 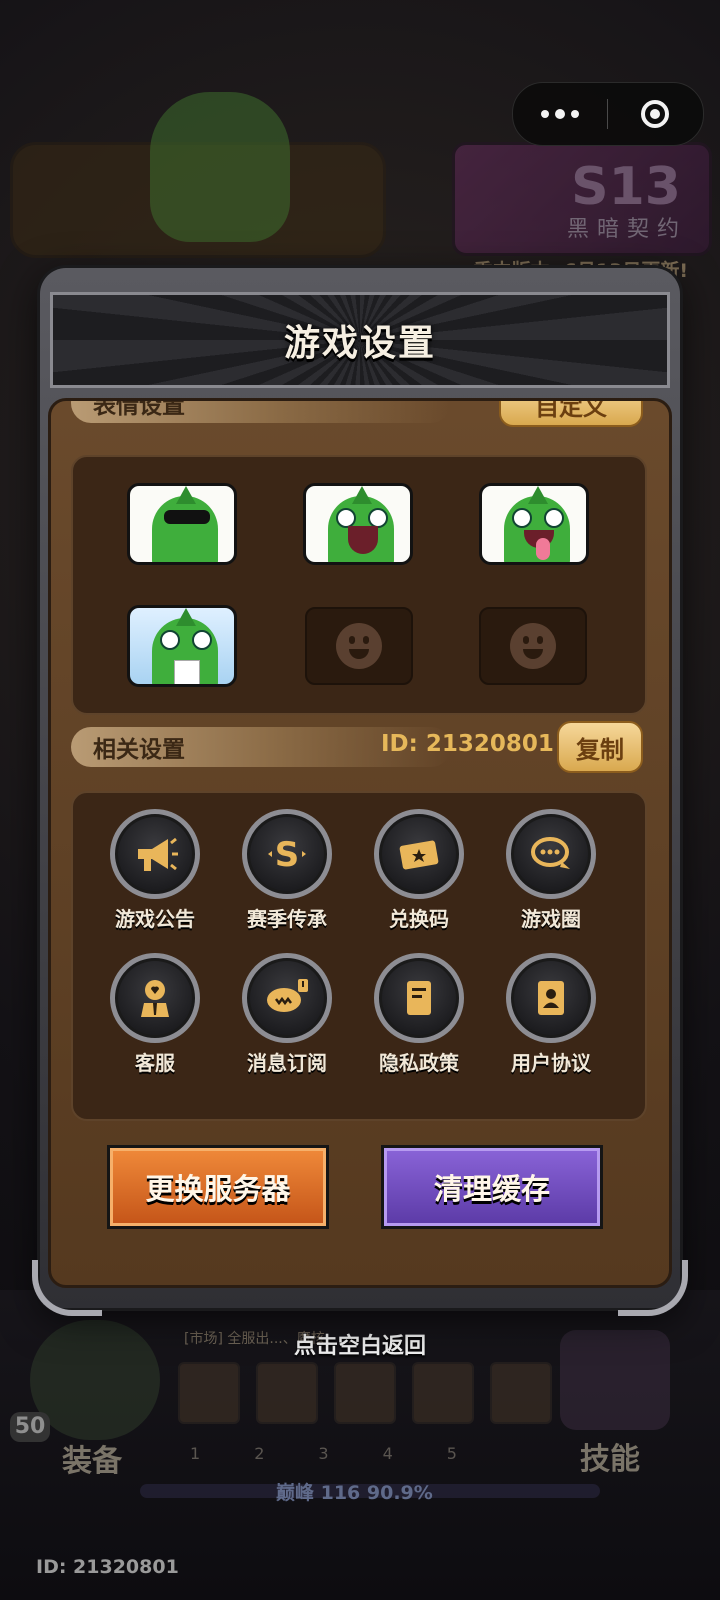 I want to click on dialog-title: 游戏设置, so click(x=359, y=343).